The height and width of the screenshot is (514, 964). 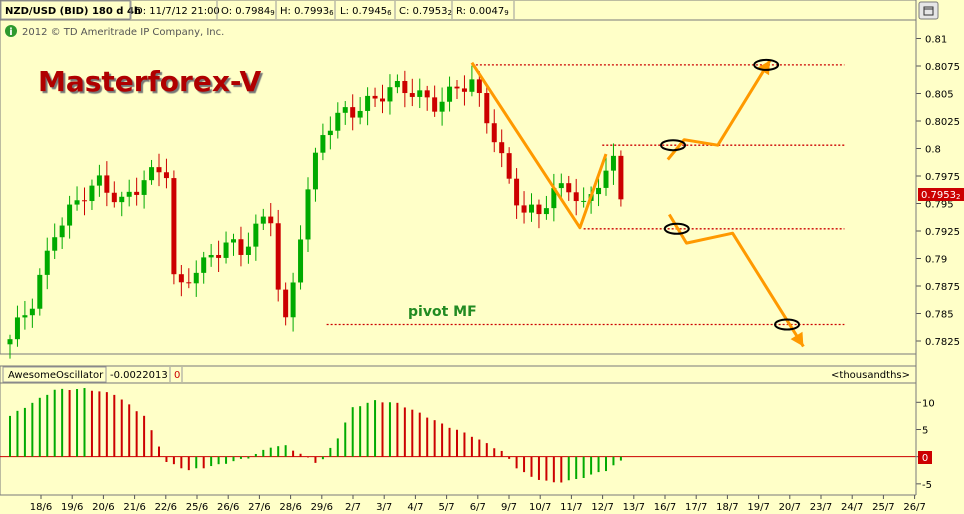 What do you see at coordinates (134, 507) in the screenshot?
I see `time-tick-label: 21/6` at bounding box center [134, 507].